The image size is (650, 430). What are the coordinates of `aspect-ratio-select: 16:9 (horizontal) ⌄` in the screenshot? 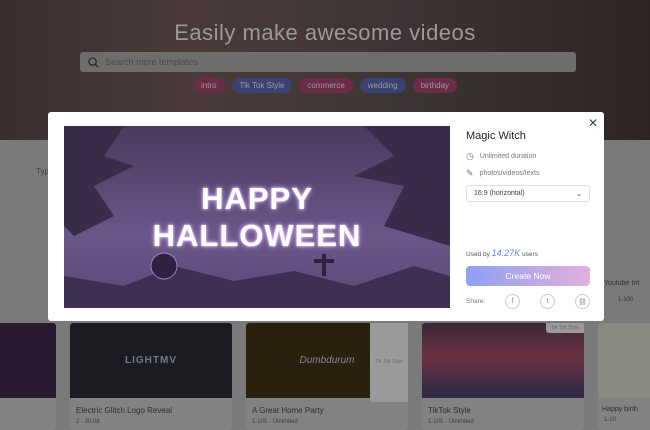 It's located at (528, 193).